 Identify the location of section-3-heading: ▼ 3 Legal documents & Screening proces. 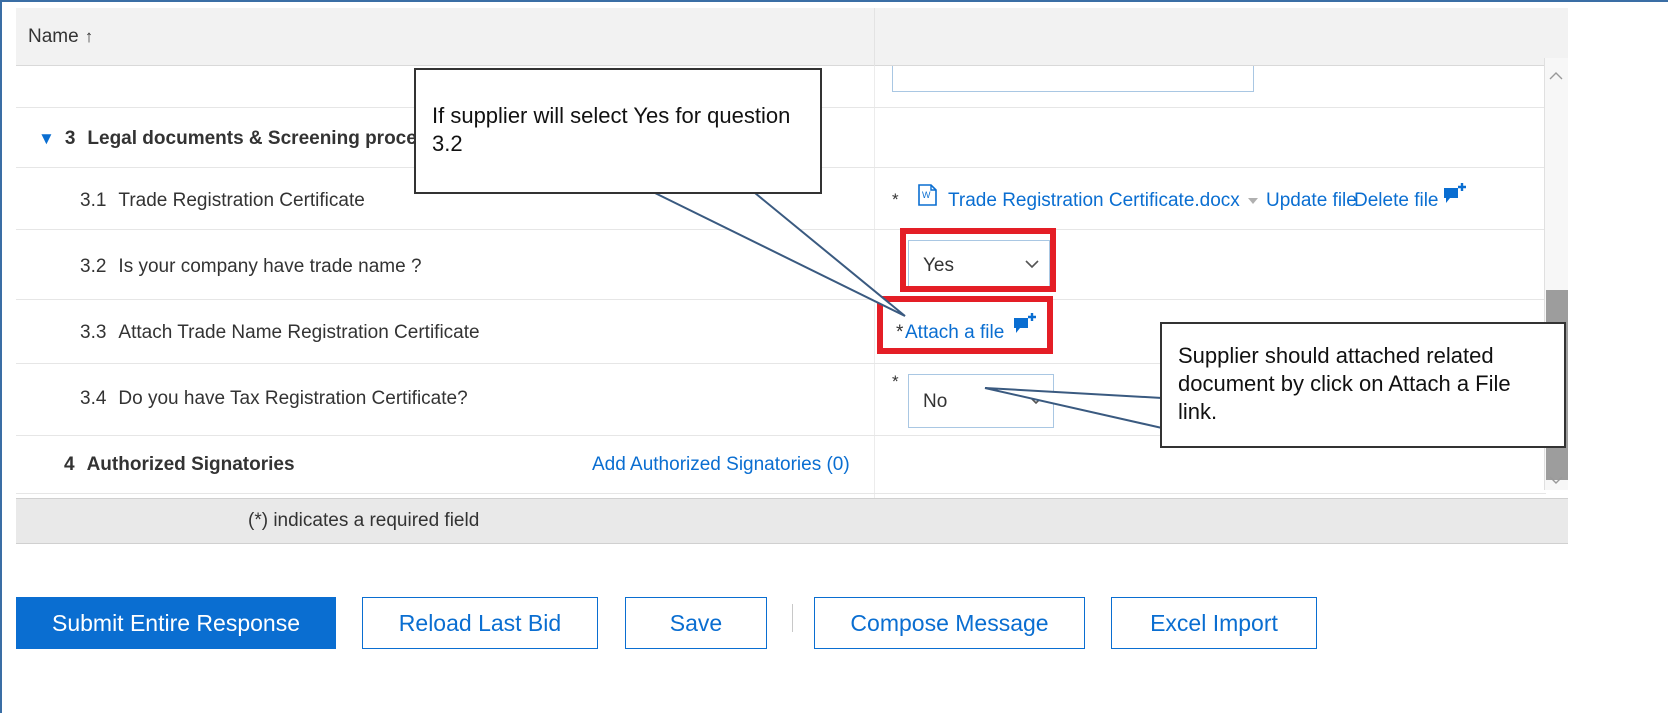
(232, 139).